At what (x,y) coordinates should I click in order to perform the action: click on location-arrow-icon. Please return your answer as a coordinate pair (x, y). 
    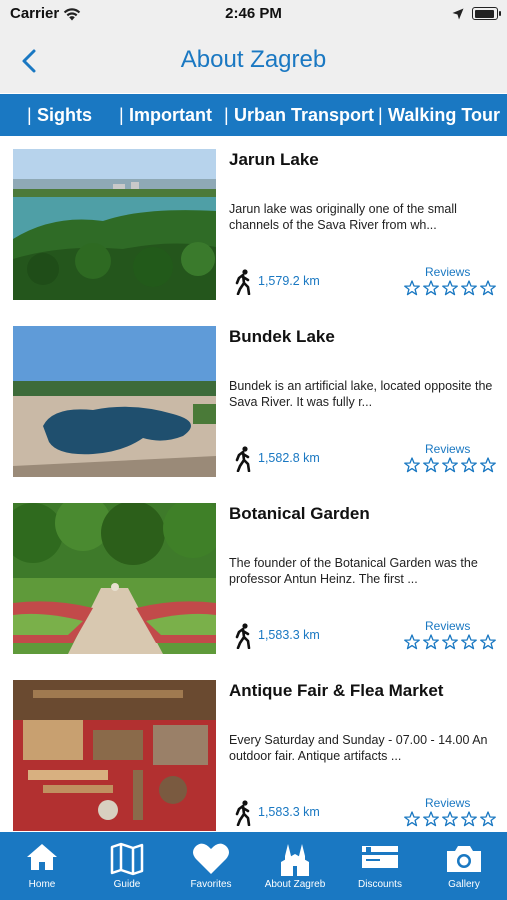
    Looking at the image, I should click on (458, 14).